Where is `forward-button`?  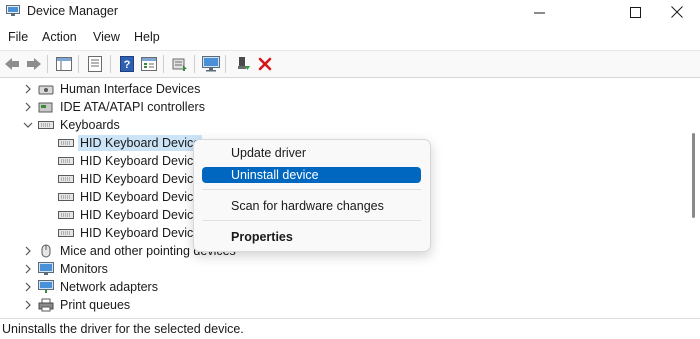 forward-button is located at coordinates (34, 64).